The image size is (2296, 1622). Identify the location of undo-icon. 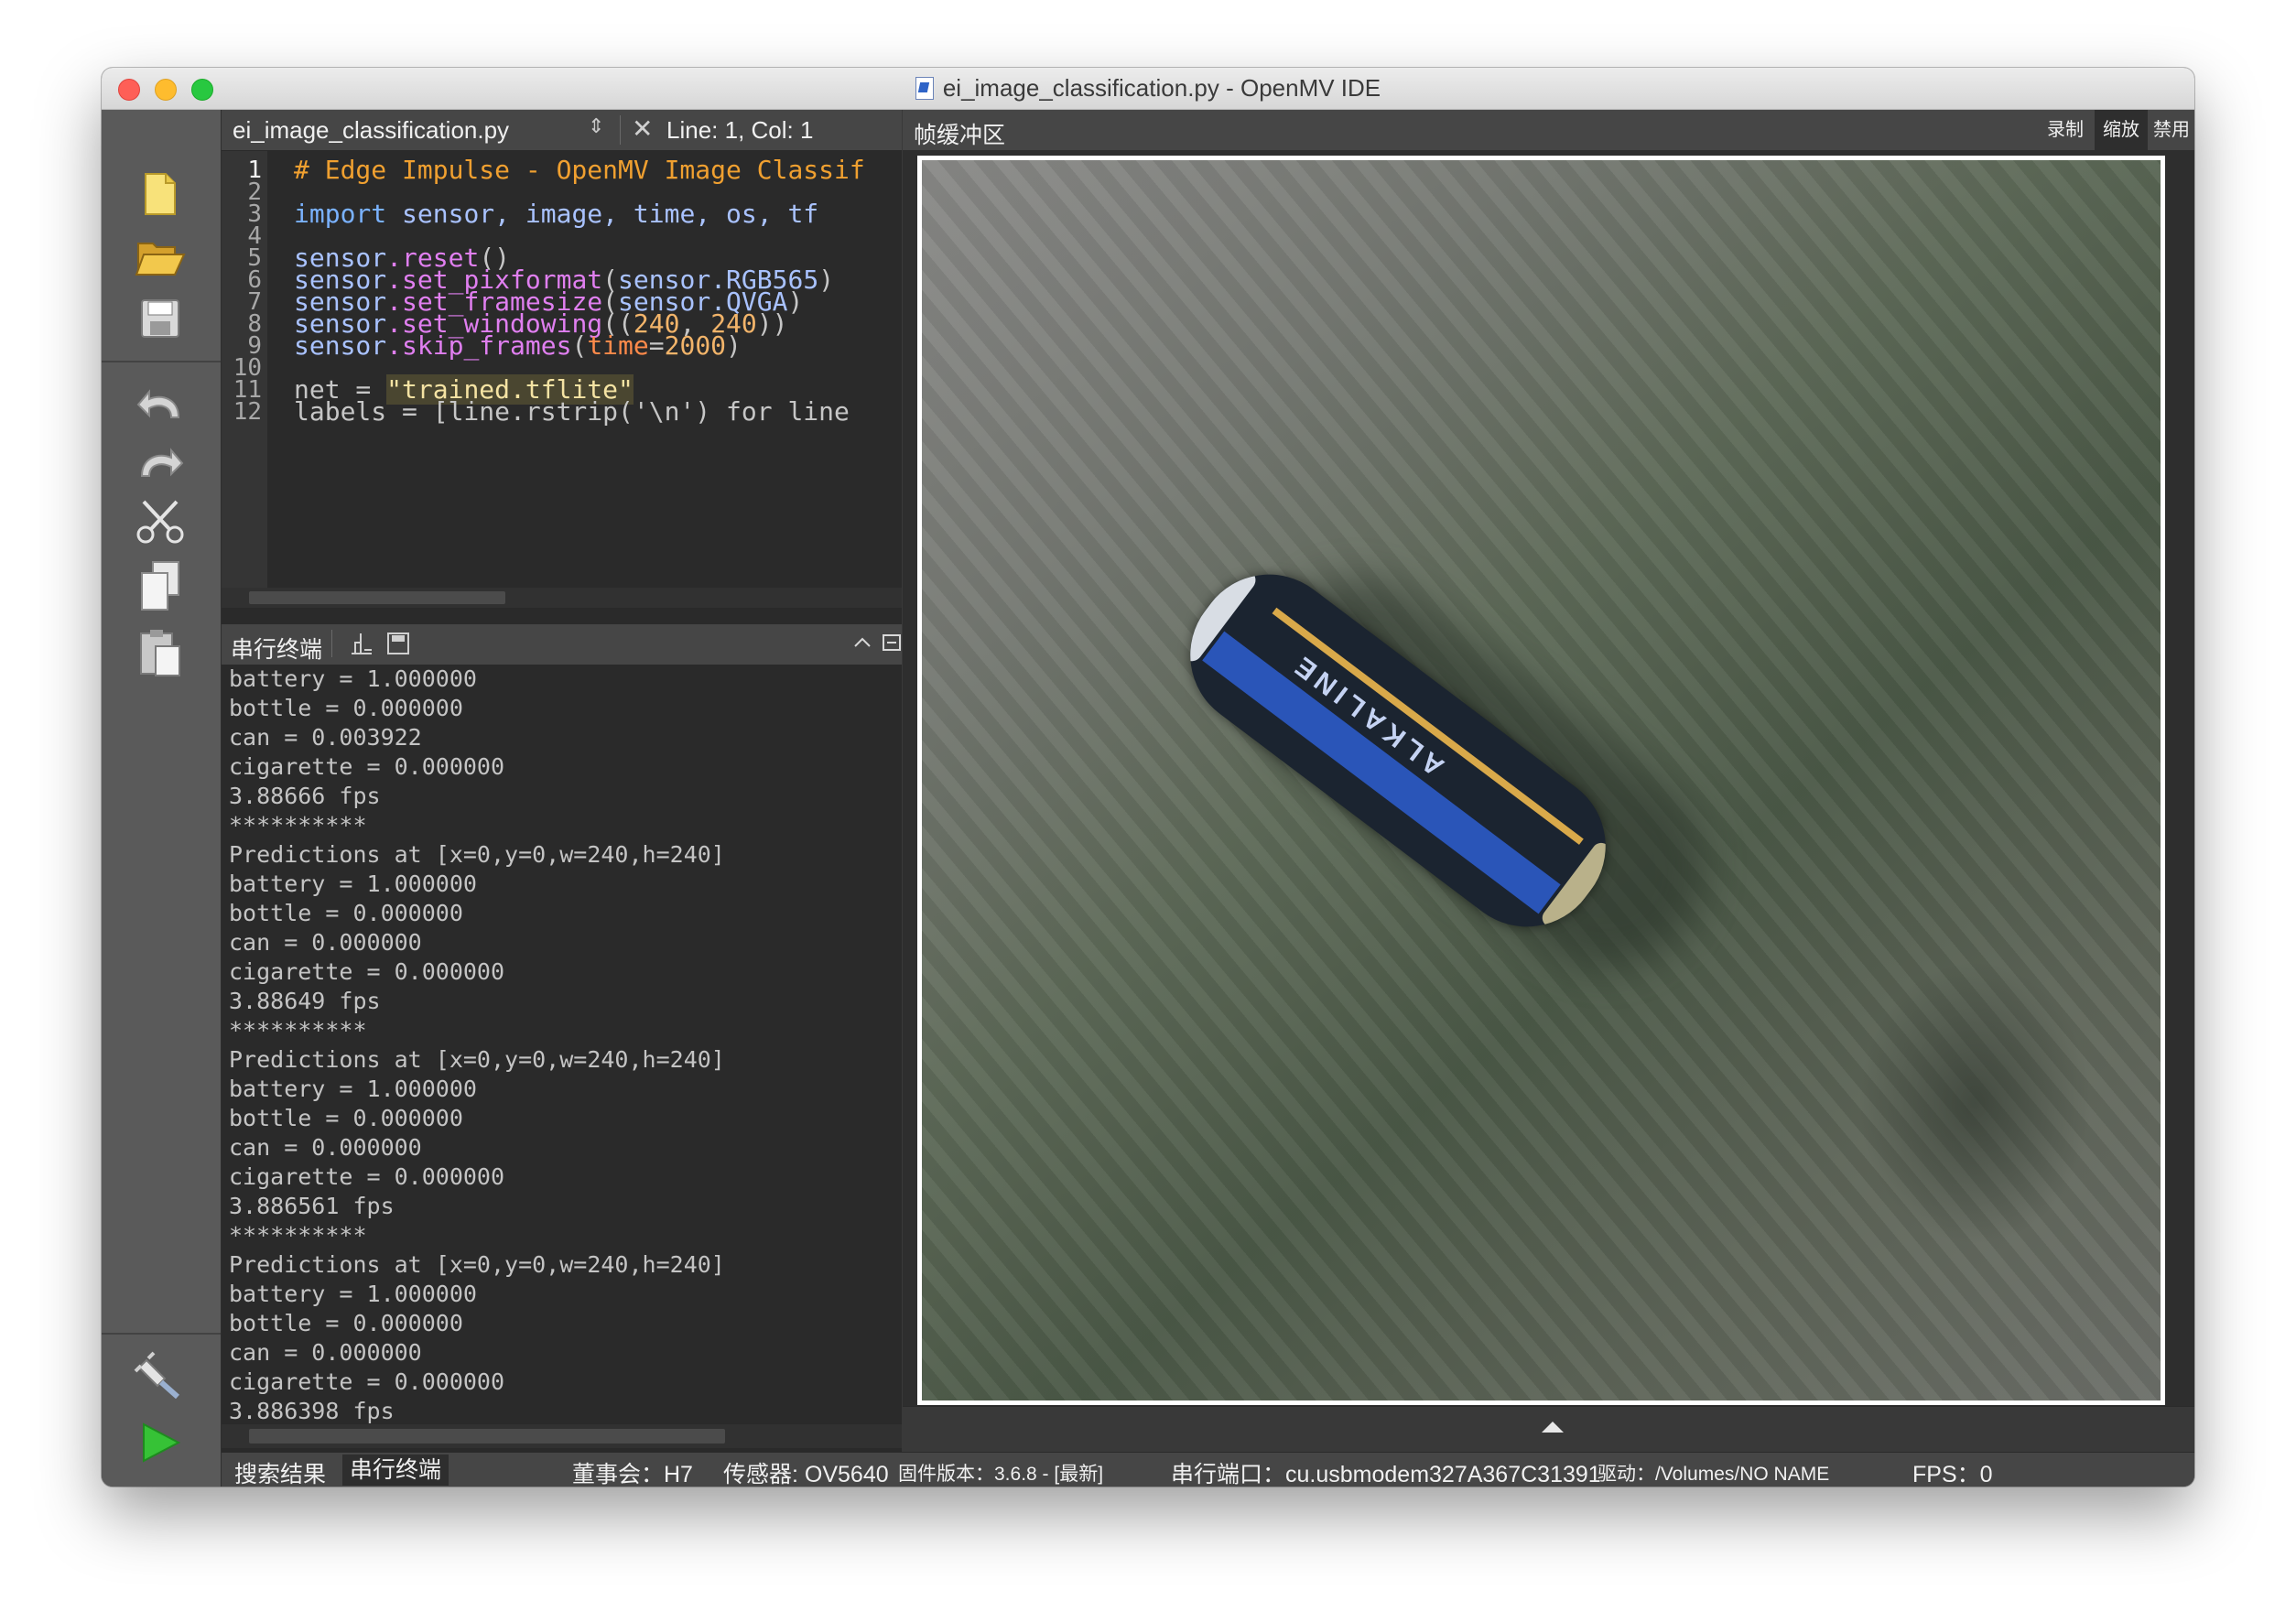
(160, 405).